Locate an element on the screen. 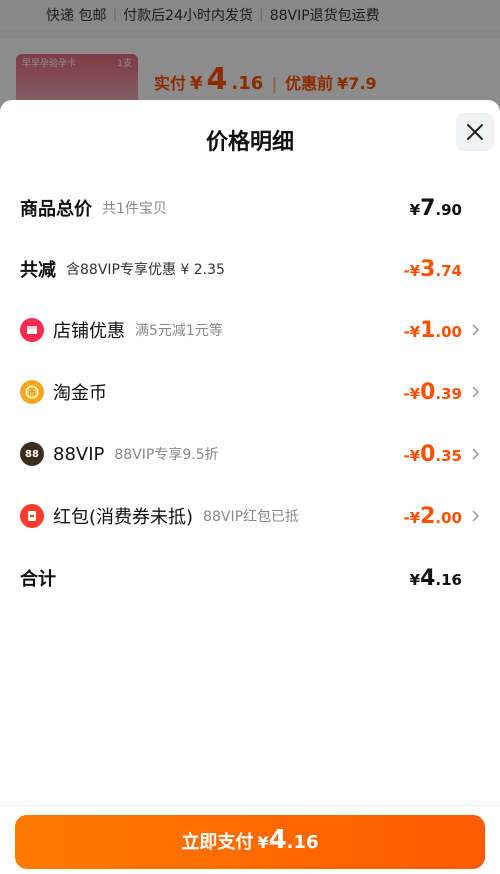 Image resolution: width=500 pixels, height=874 pixels. shop-discount-desc: 满5元减1元等 is located at coordinates (179, 331).